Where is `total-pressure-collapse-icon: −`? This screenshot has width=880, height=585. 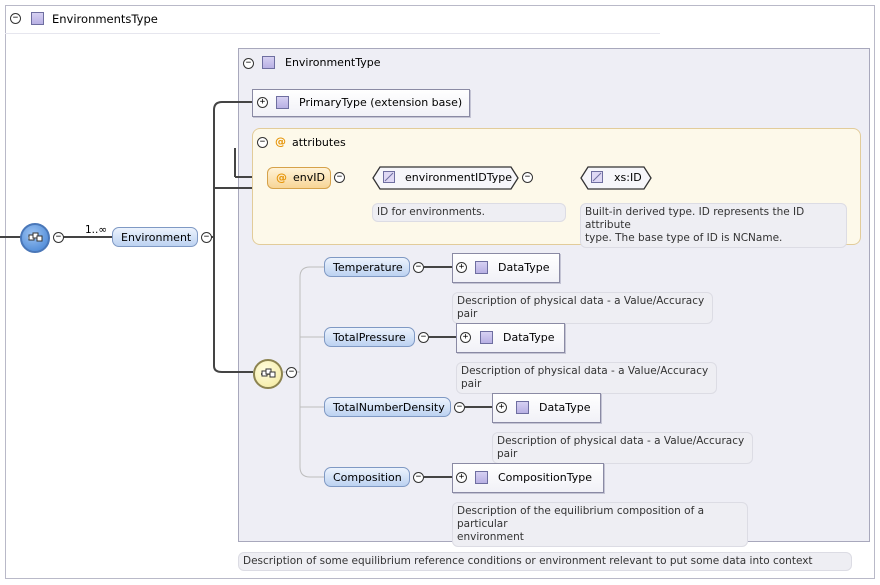
total-pressure-collapse-icon: − is located at coordinates (423, 337).